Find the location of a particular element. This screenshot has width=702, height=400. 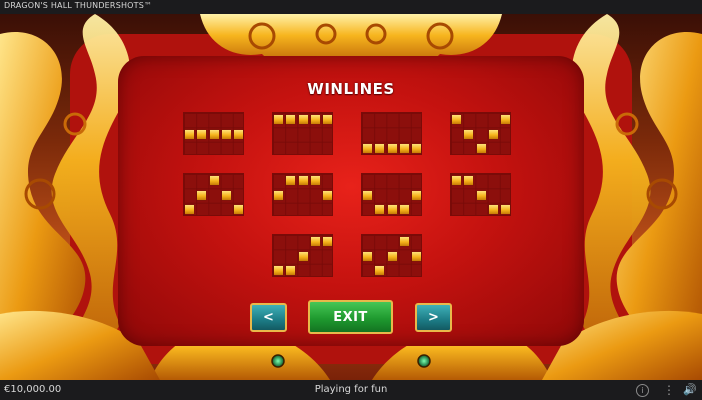

panel-title: WINLINES is located at coordinates (351, 89).